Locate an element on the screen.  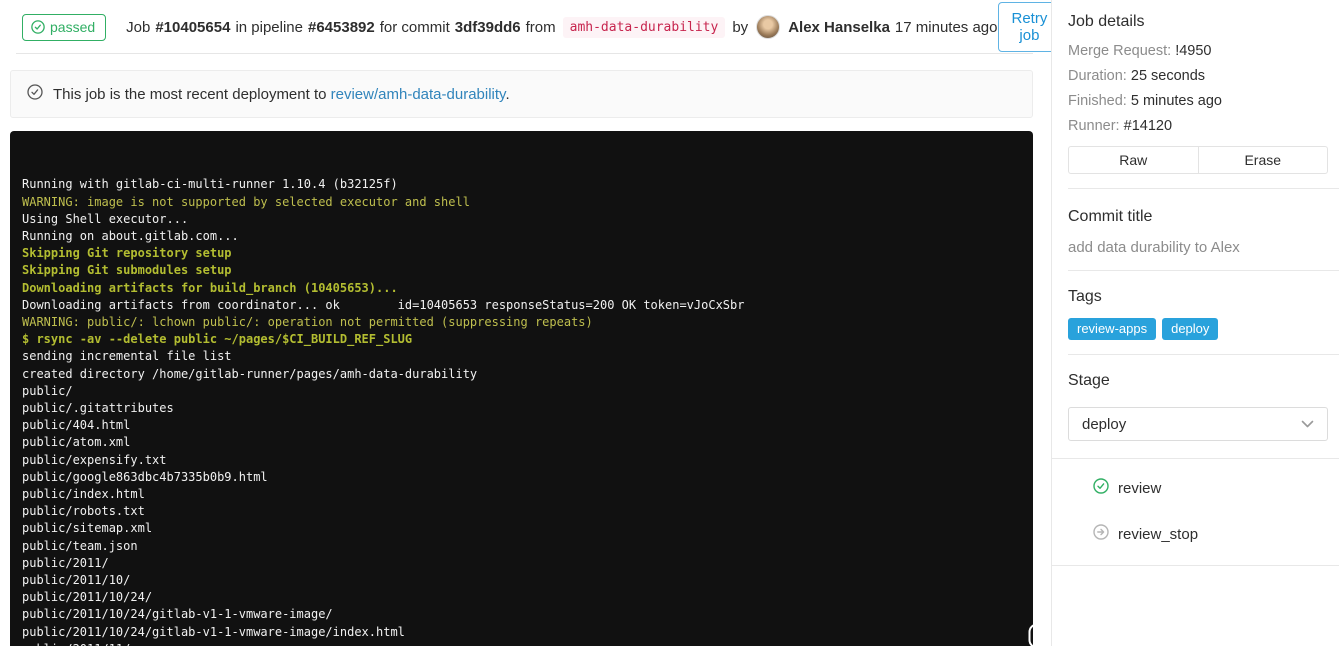
log-line: public/team.json is located at coordinates (80, 545).